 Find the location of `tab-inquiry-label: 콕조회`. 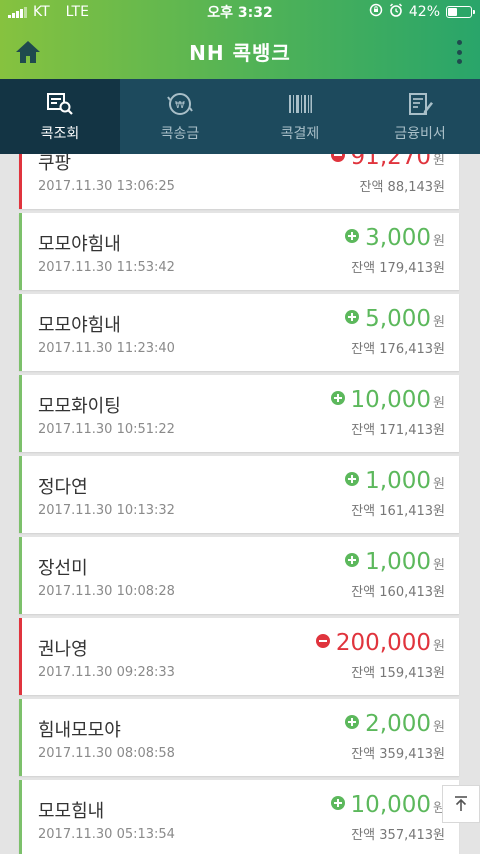

tab-inquiry-label: 콕조회 is located at coordinates (60, 133).